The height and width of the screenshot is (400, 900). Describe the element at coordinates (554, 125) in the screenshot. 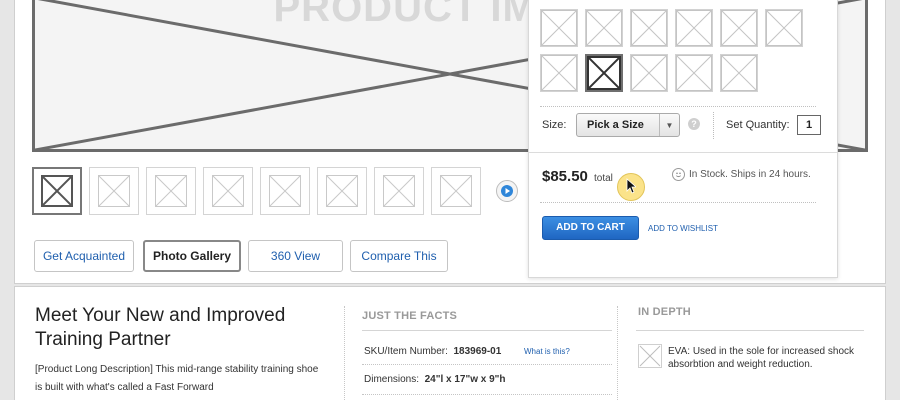

I see `size-label: Size:` at that location.